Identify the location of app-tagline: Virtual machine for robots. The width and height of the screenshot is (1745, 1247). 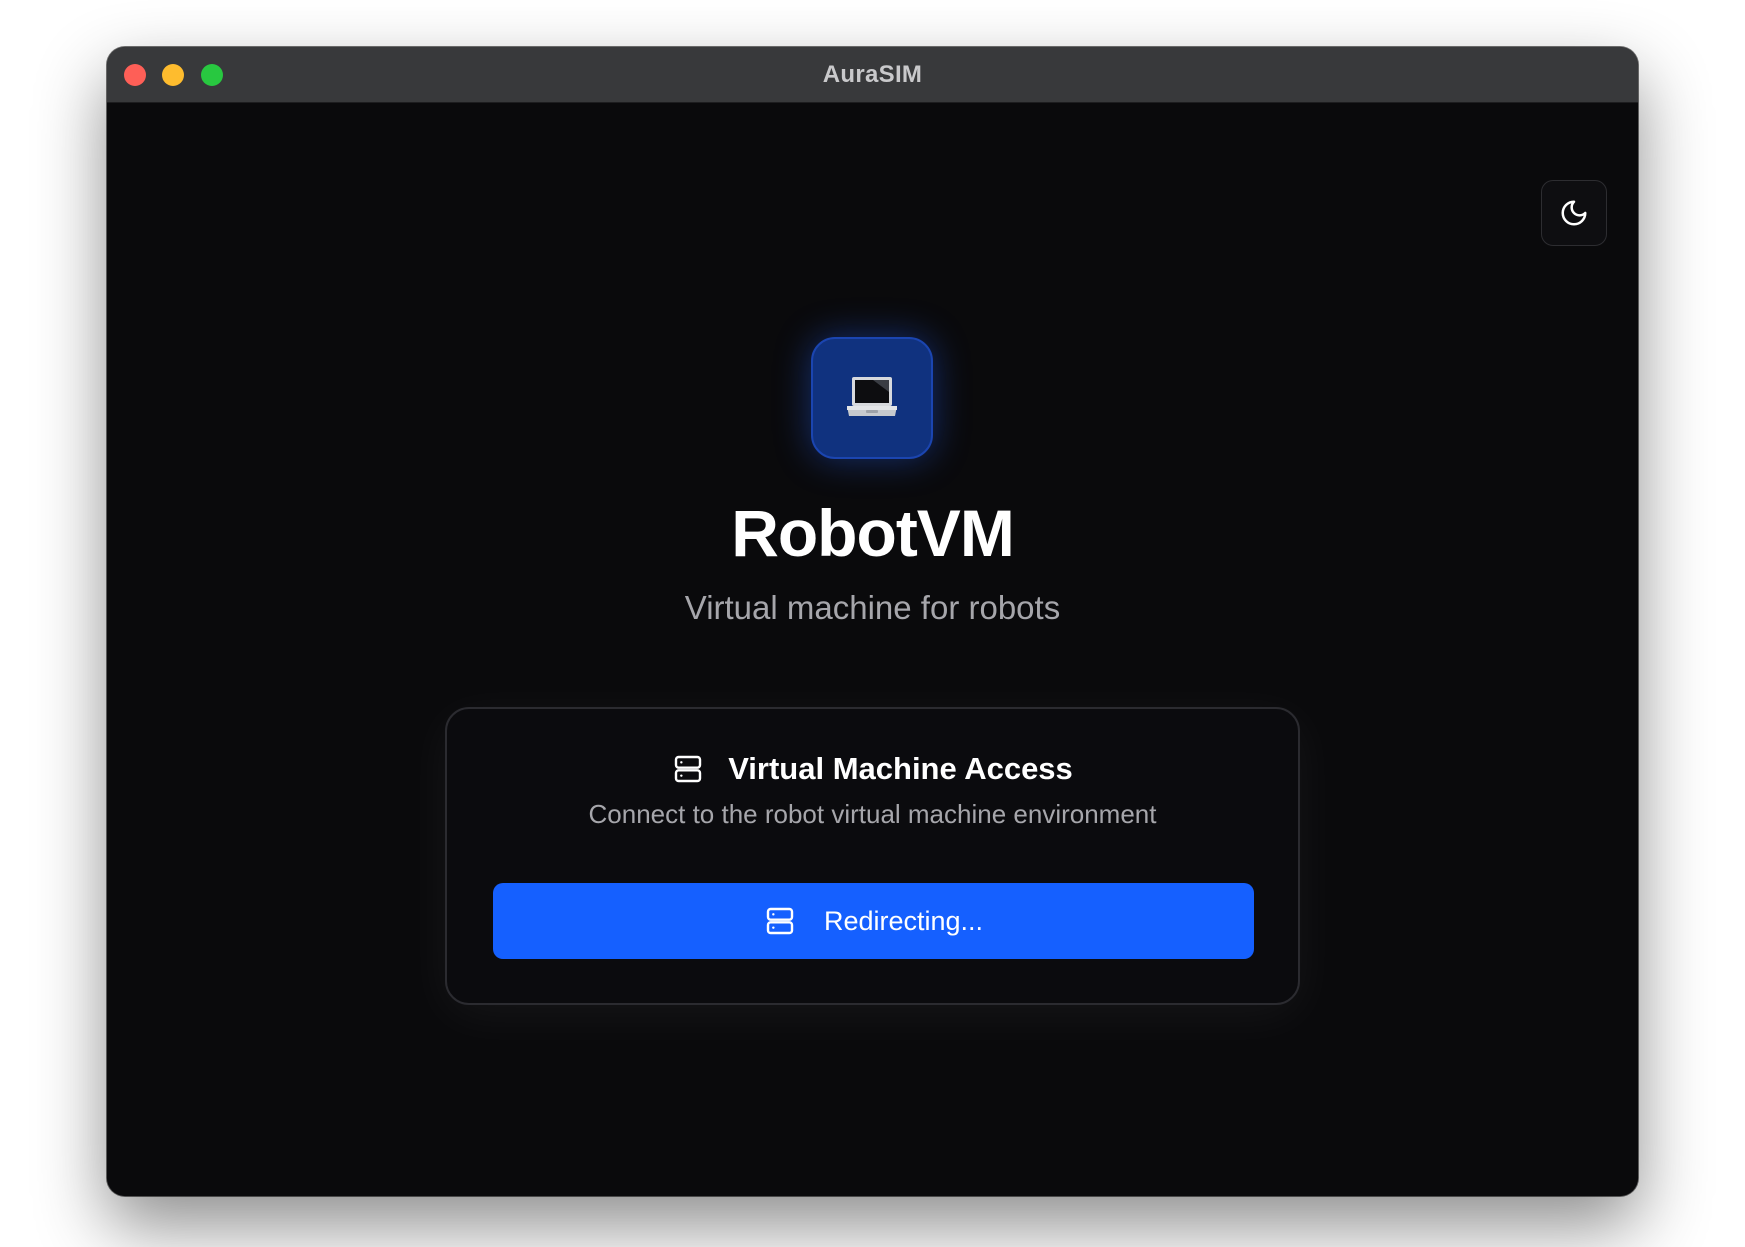
(872, 607).